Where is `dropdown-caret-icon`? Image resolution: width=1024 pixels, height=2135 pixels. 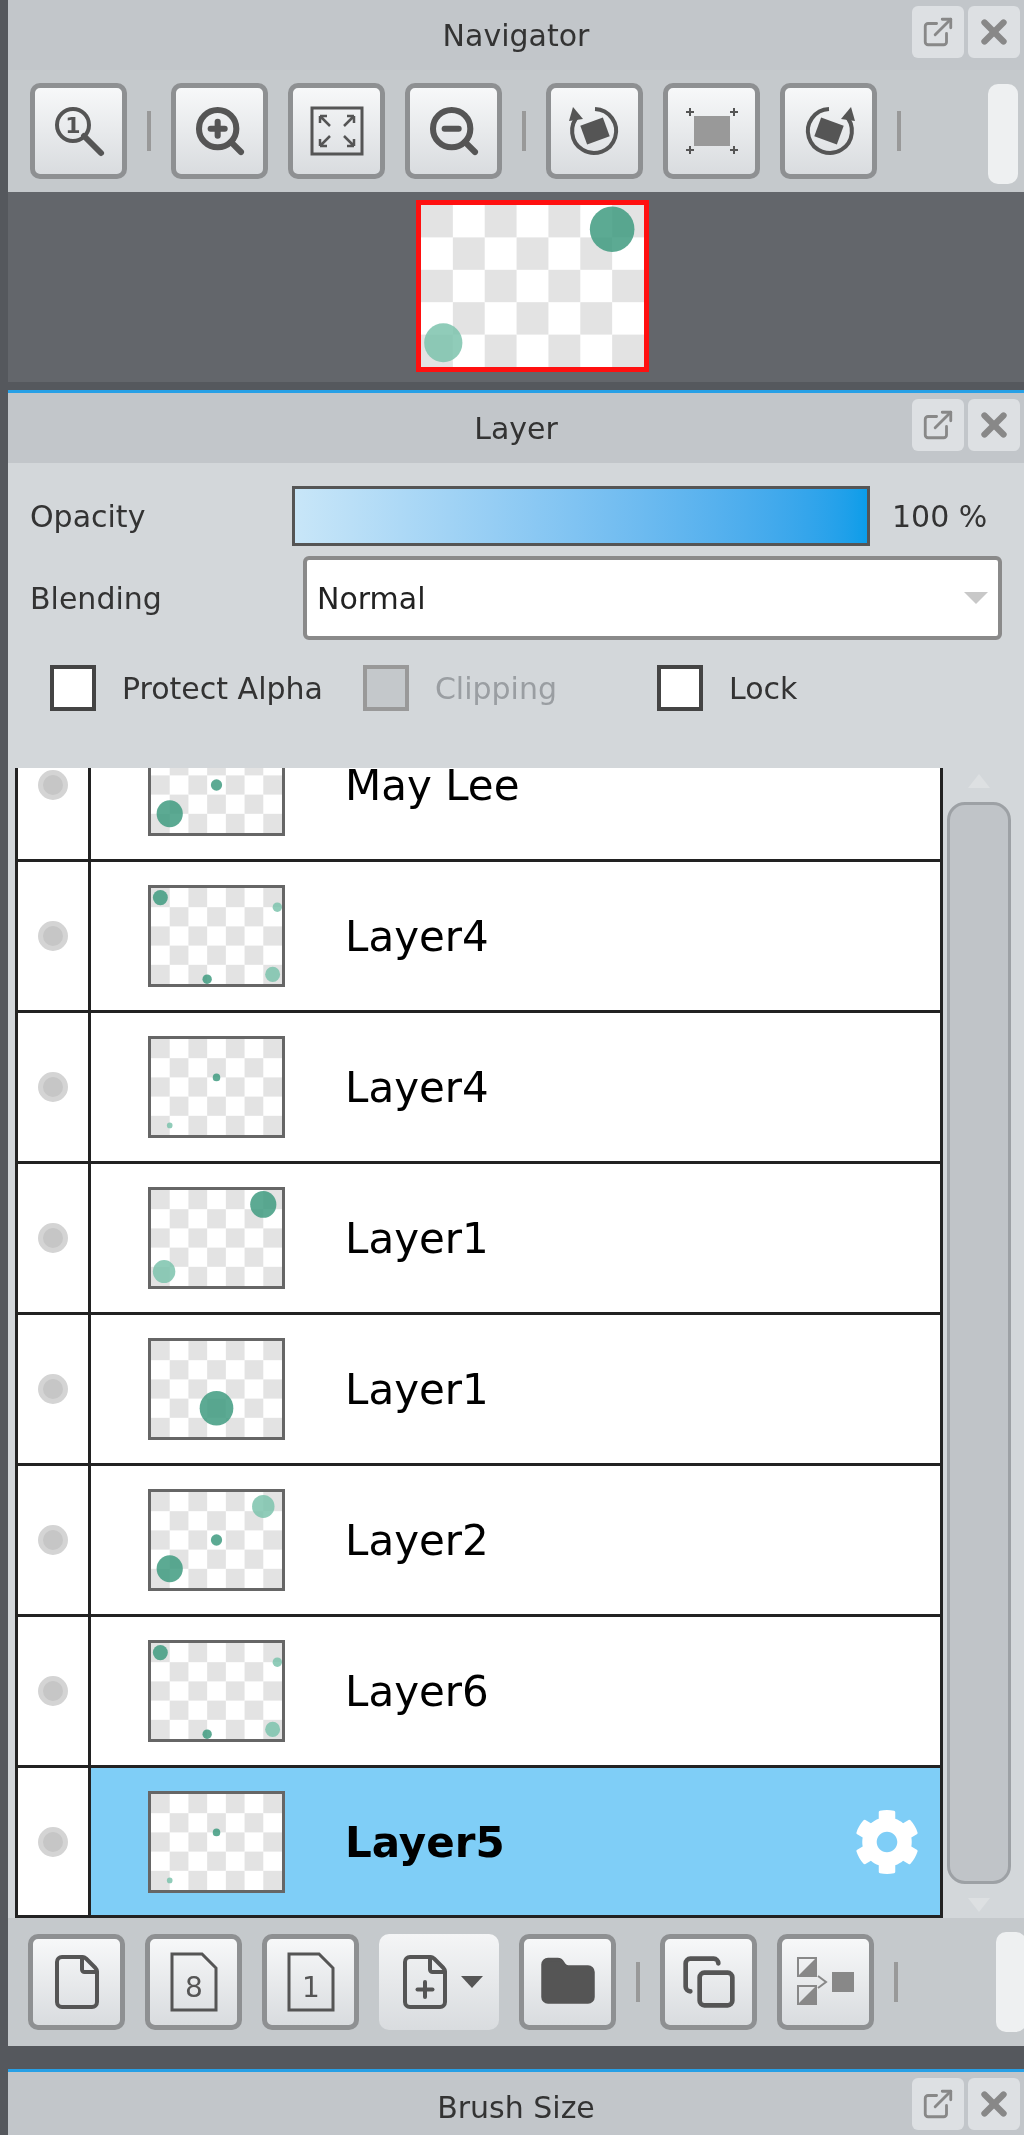 dropdown-caret-icon is located at coordinates (976, 598).